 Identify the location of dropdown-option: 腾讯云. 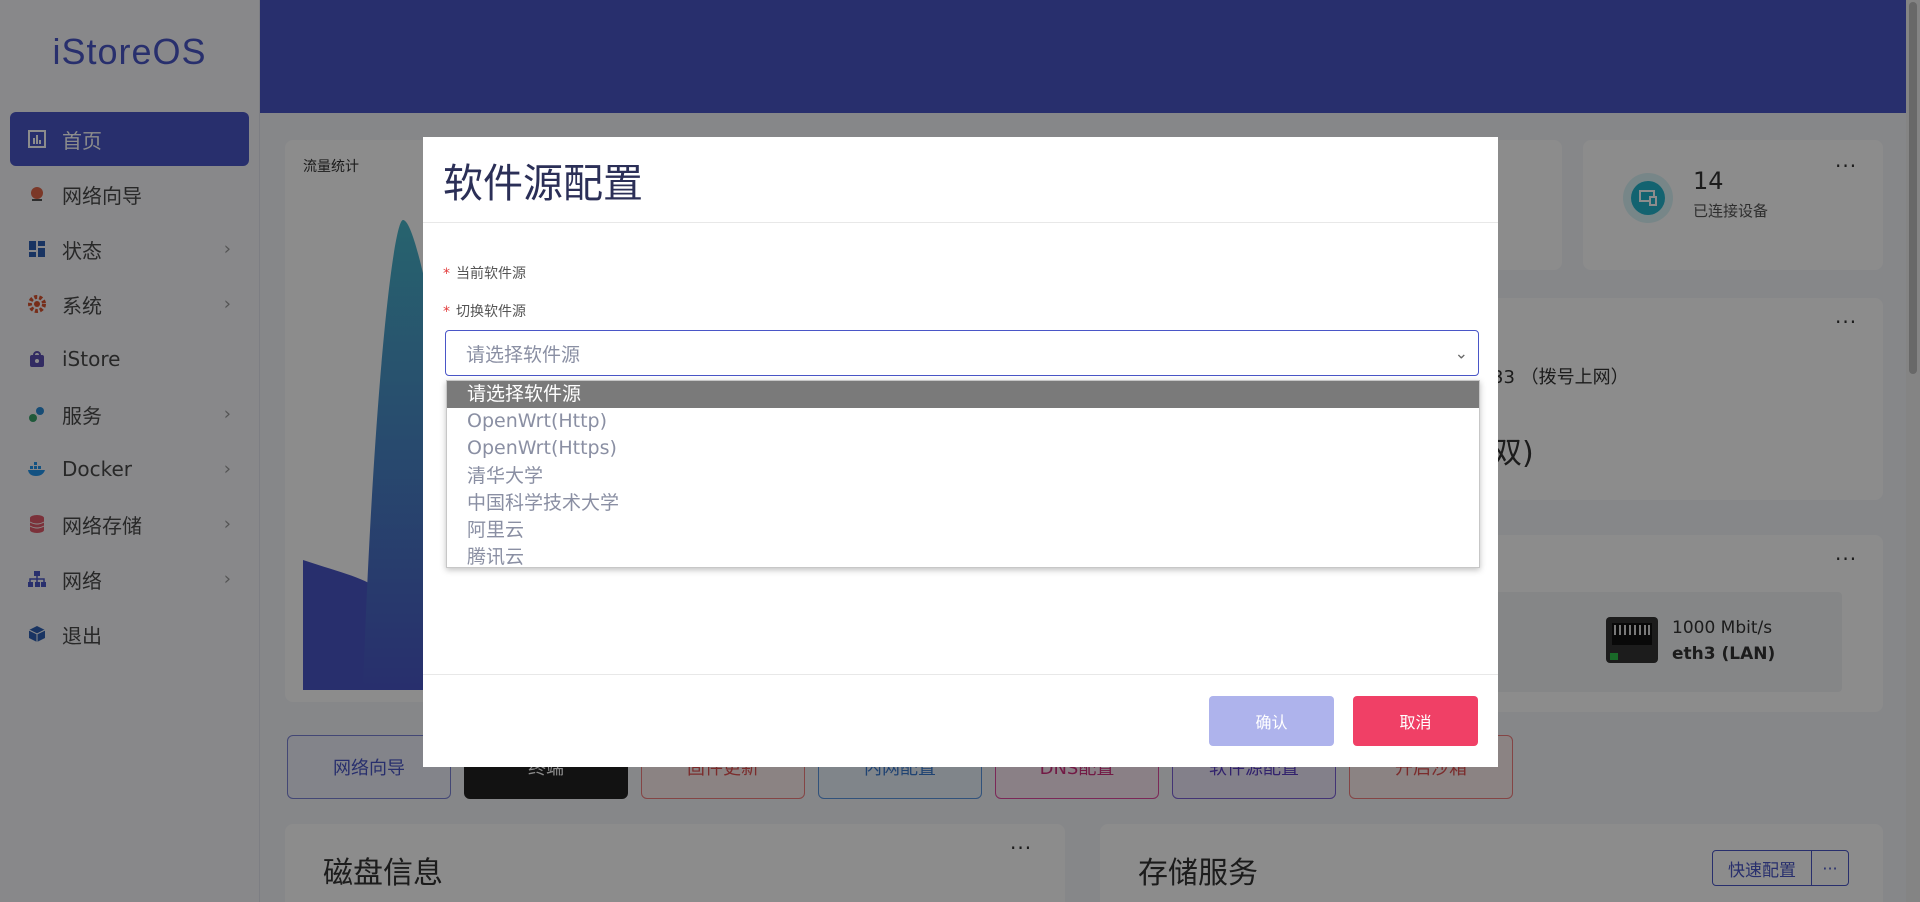
(963, 557).